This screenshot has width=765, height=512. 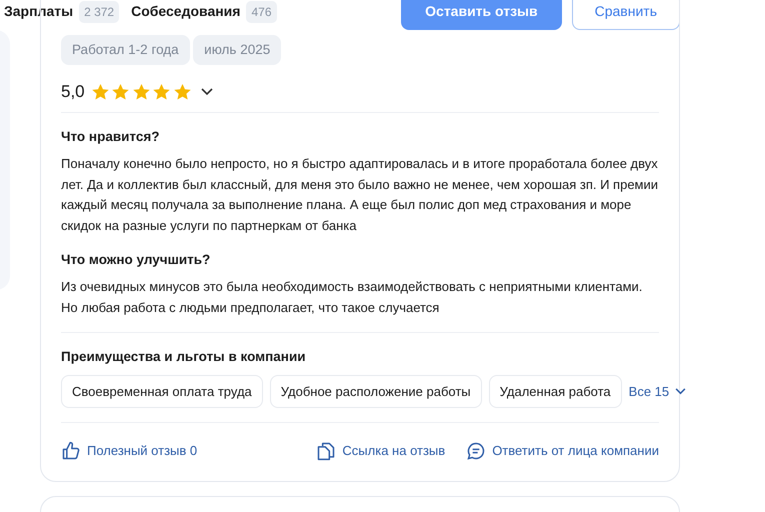 What do you see at coordinates (99, 11) in the screenshot?
I see `count-badge: 2 372` at bounding box center [99, 11].